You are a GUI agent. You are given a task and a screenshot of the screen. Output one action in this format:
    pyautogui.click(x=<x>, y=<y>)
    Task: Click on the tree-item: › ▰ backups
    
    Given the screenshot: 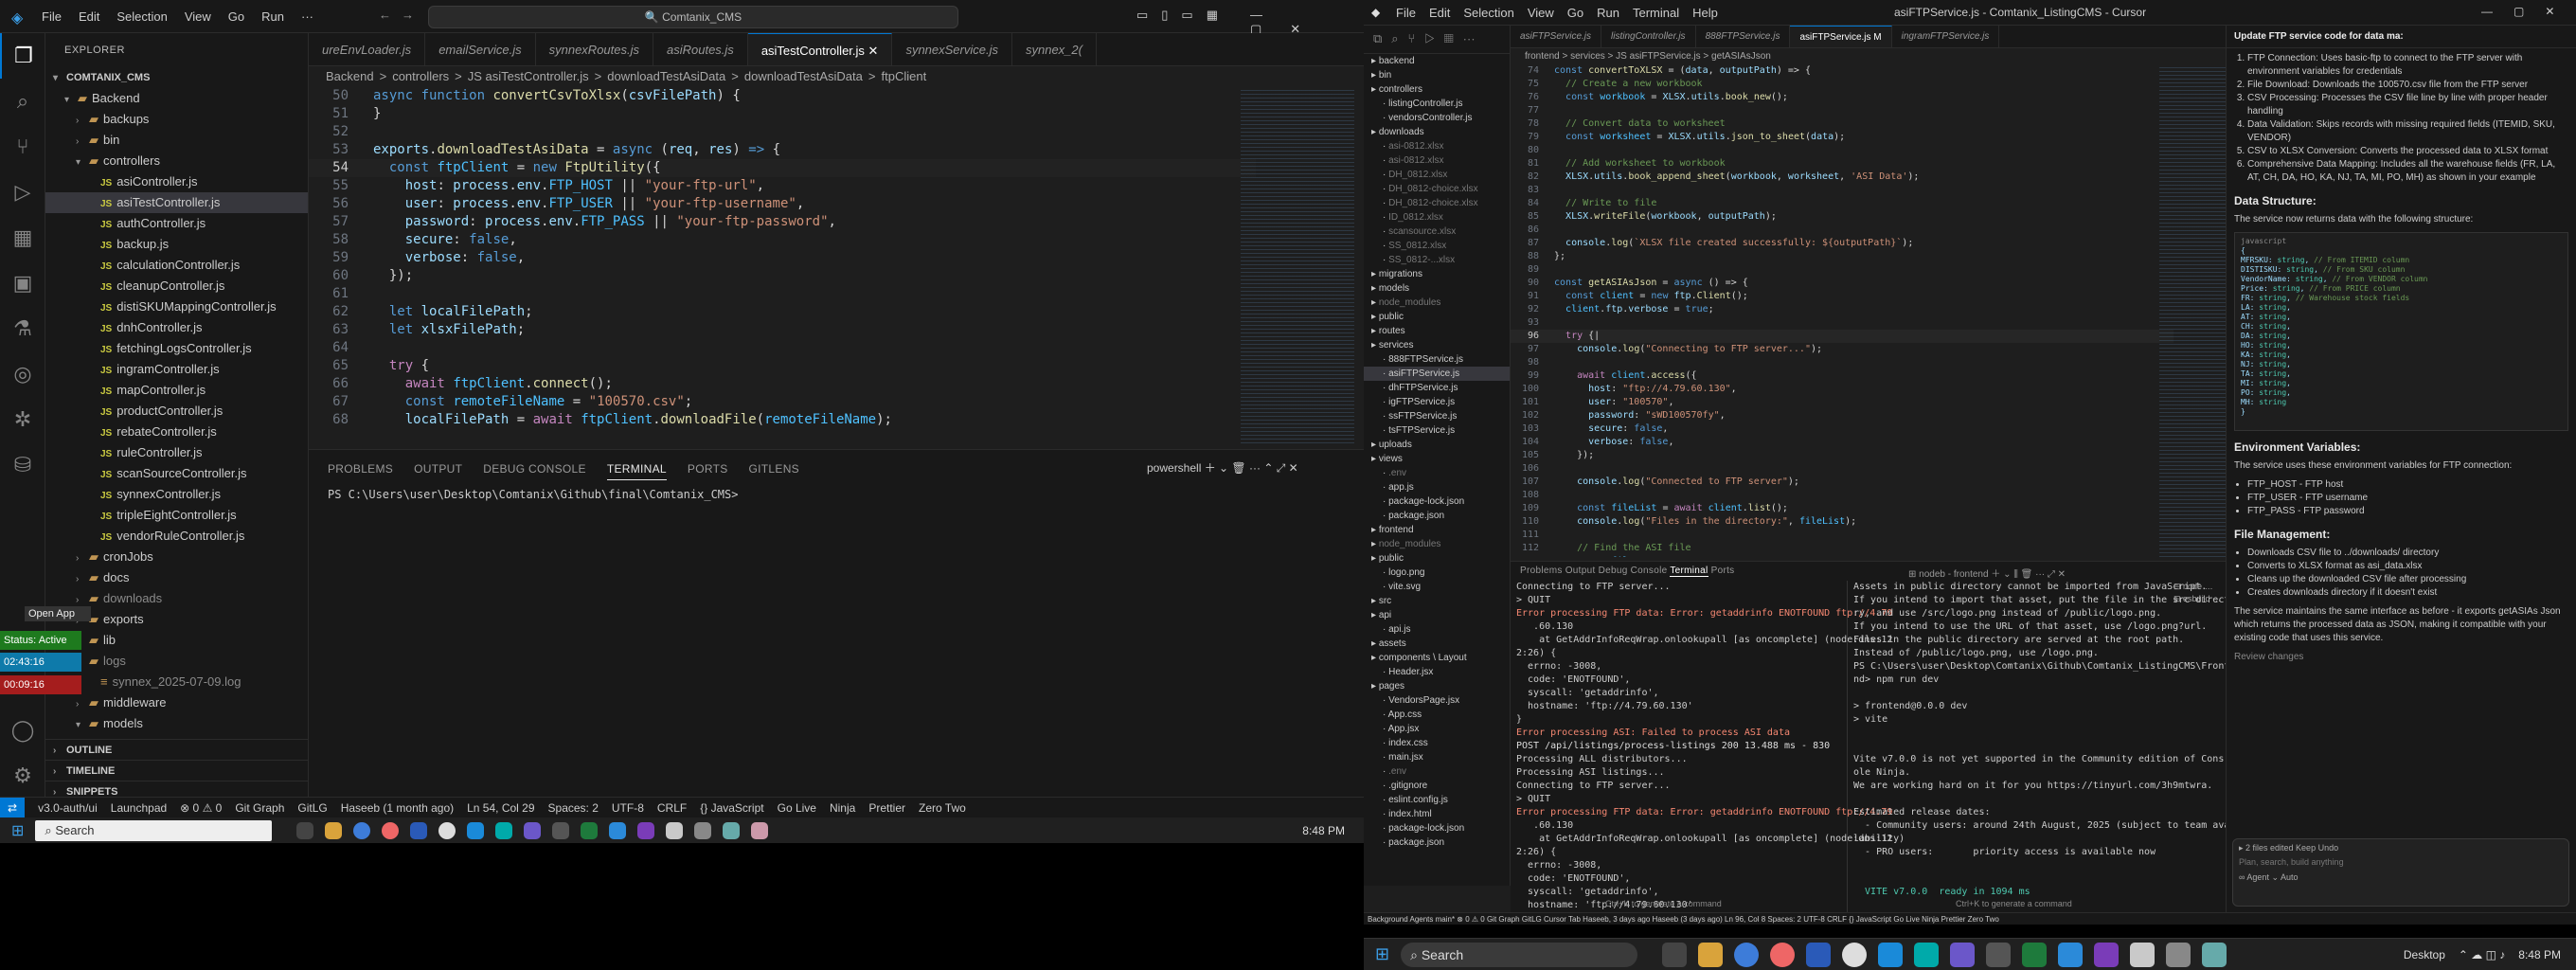 What is the action you would take?
    pyautogui.click(x=176, y=119)
    